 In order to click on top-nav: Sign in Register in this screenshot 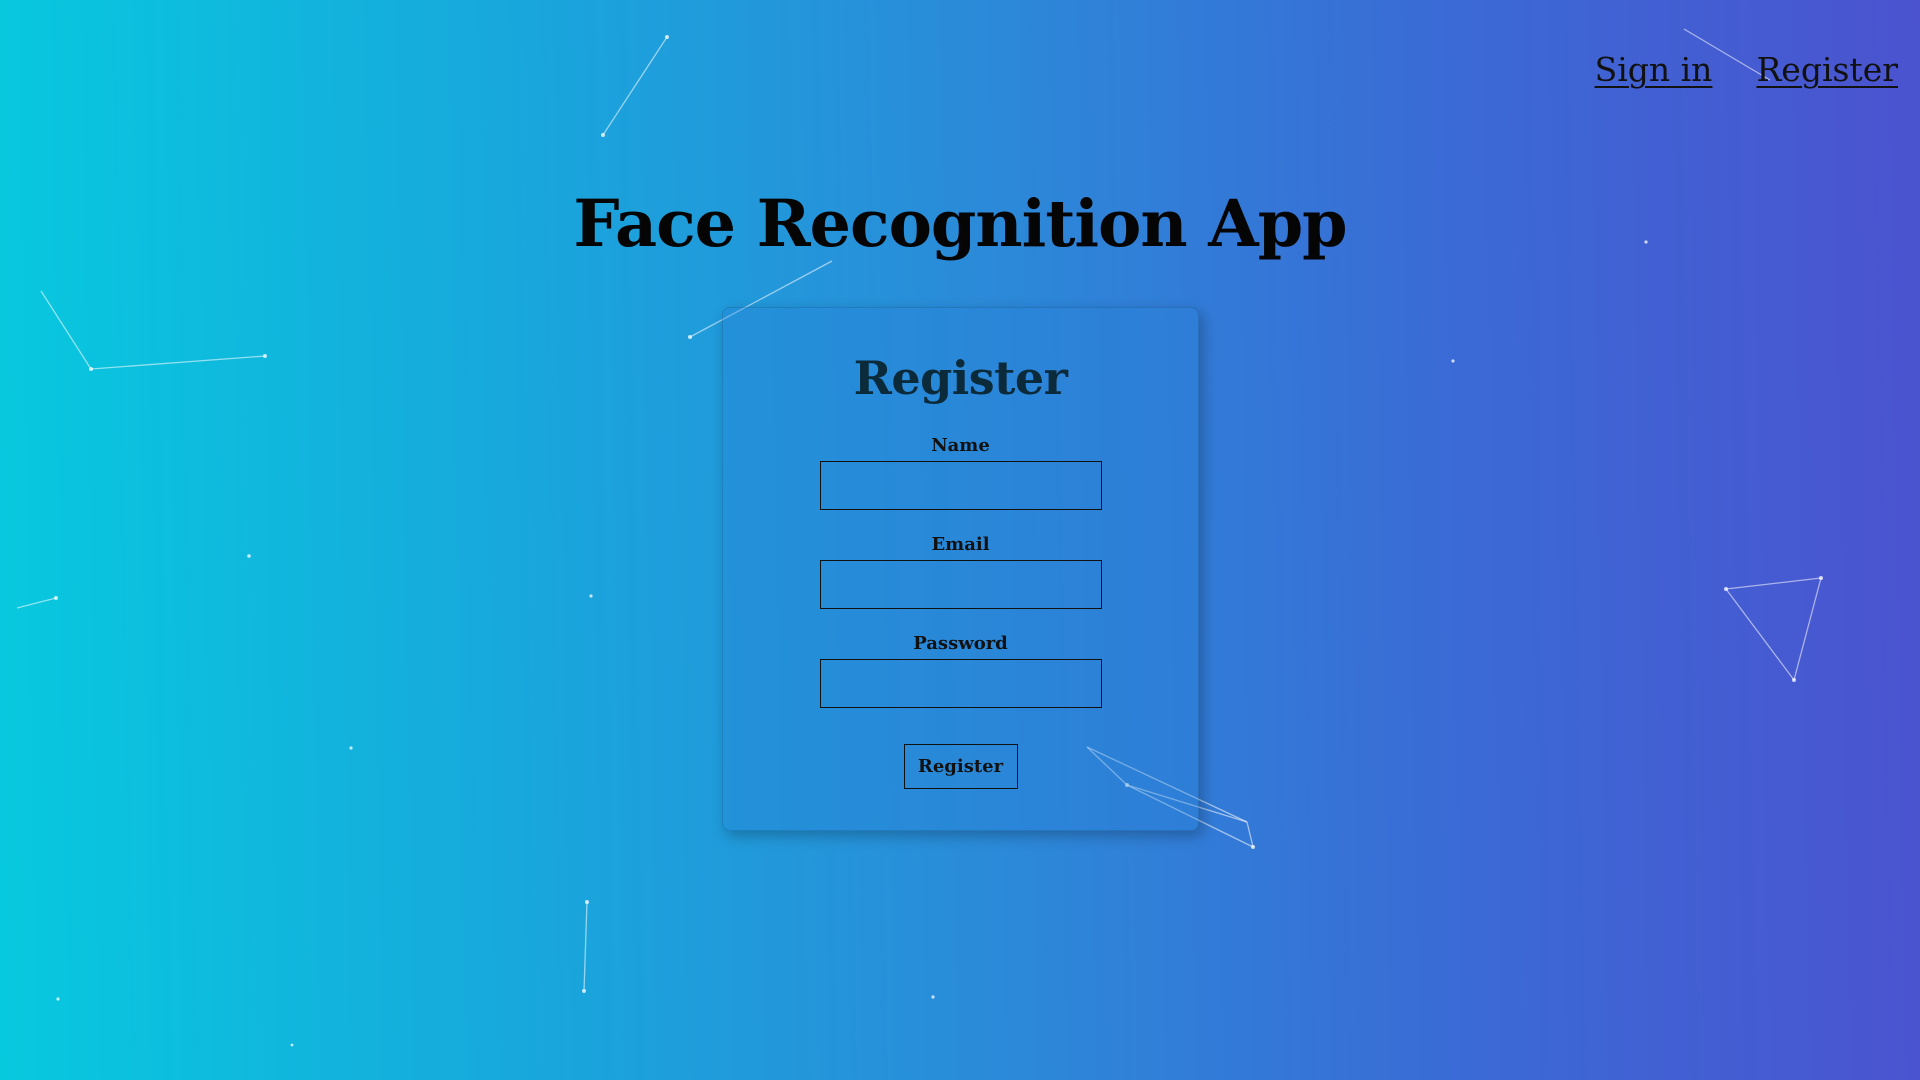, I will do `click(1746, 69)`.